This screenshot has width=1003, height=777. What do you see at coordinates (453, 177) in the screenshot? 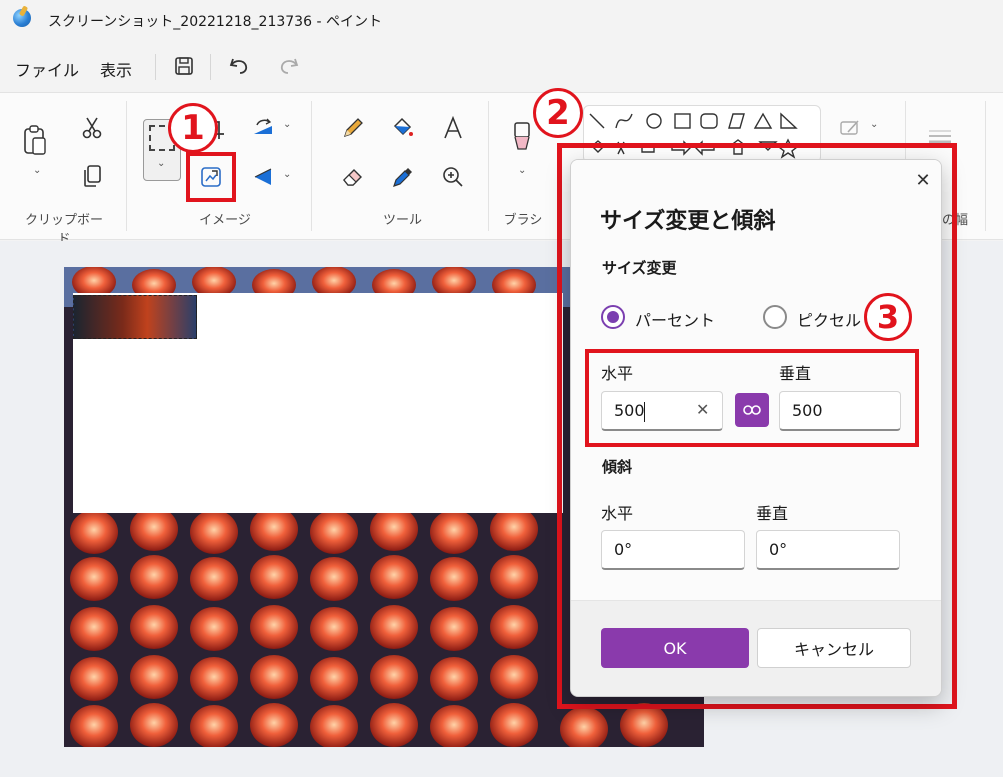
I see `magnifier-icon` at bounding box center [453, 177].